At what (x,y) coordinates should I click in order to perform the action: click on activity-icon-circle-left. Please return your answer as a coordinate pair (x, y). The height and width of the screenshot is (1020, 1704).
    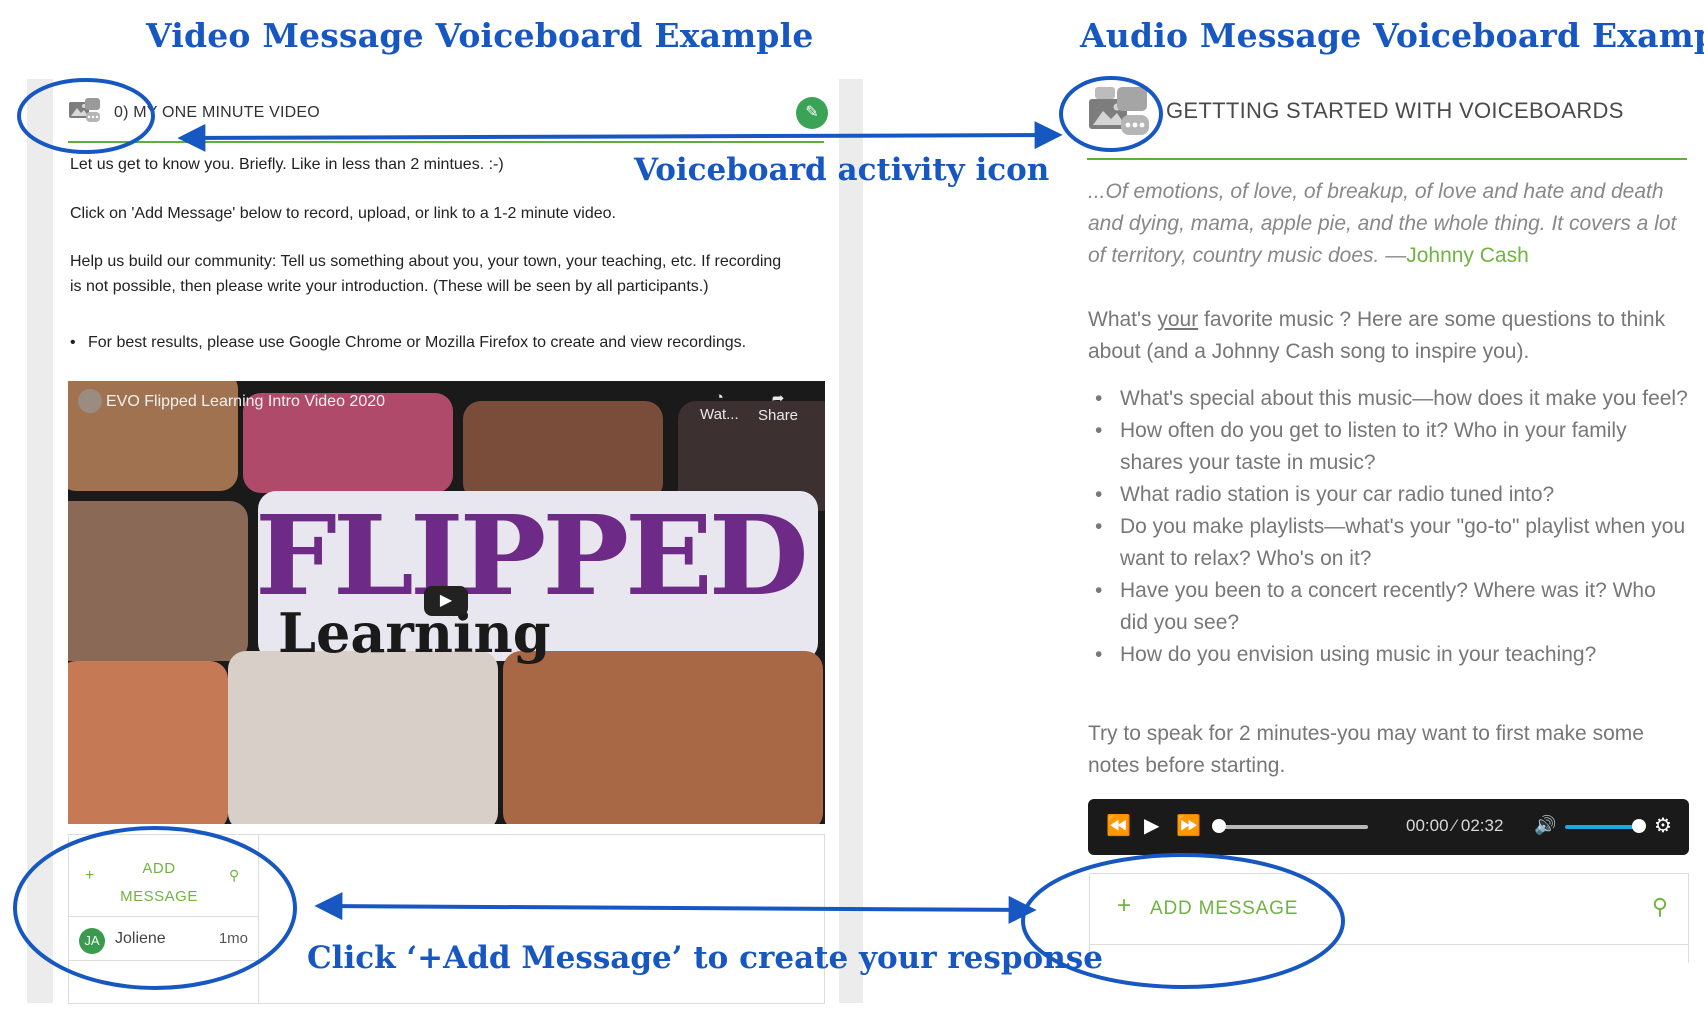
    Looking at the image, I should click on (86, 116).